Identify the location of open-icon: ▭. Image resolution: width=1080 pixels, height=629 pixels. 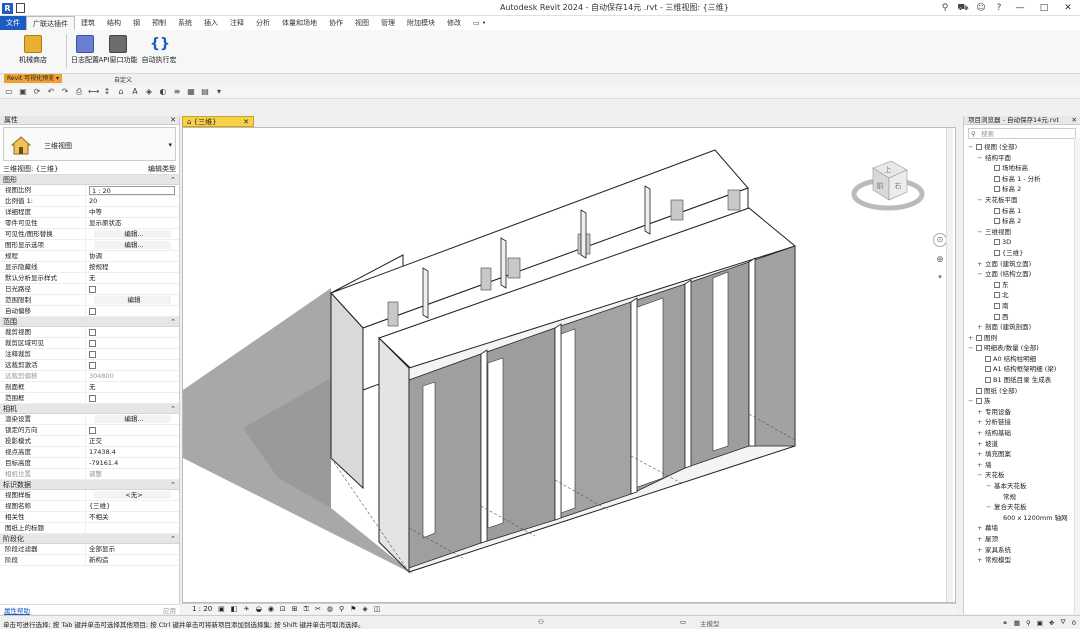
(9, 92).